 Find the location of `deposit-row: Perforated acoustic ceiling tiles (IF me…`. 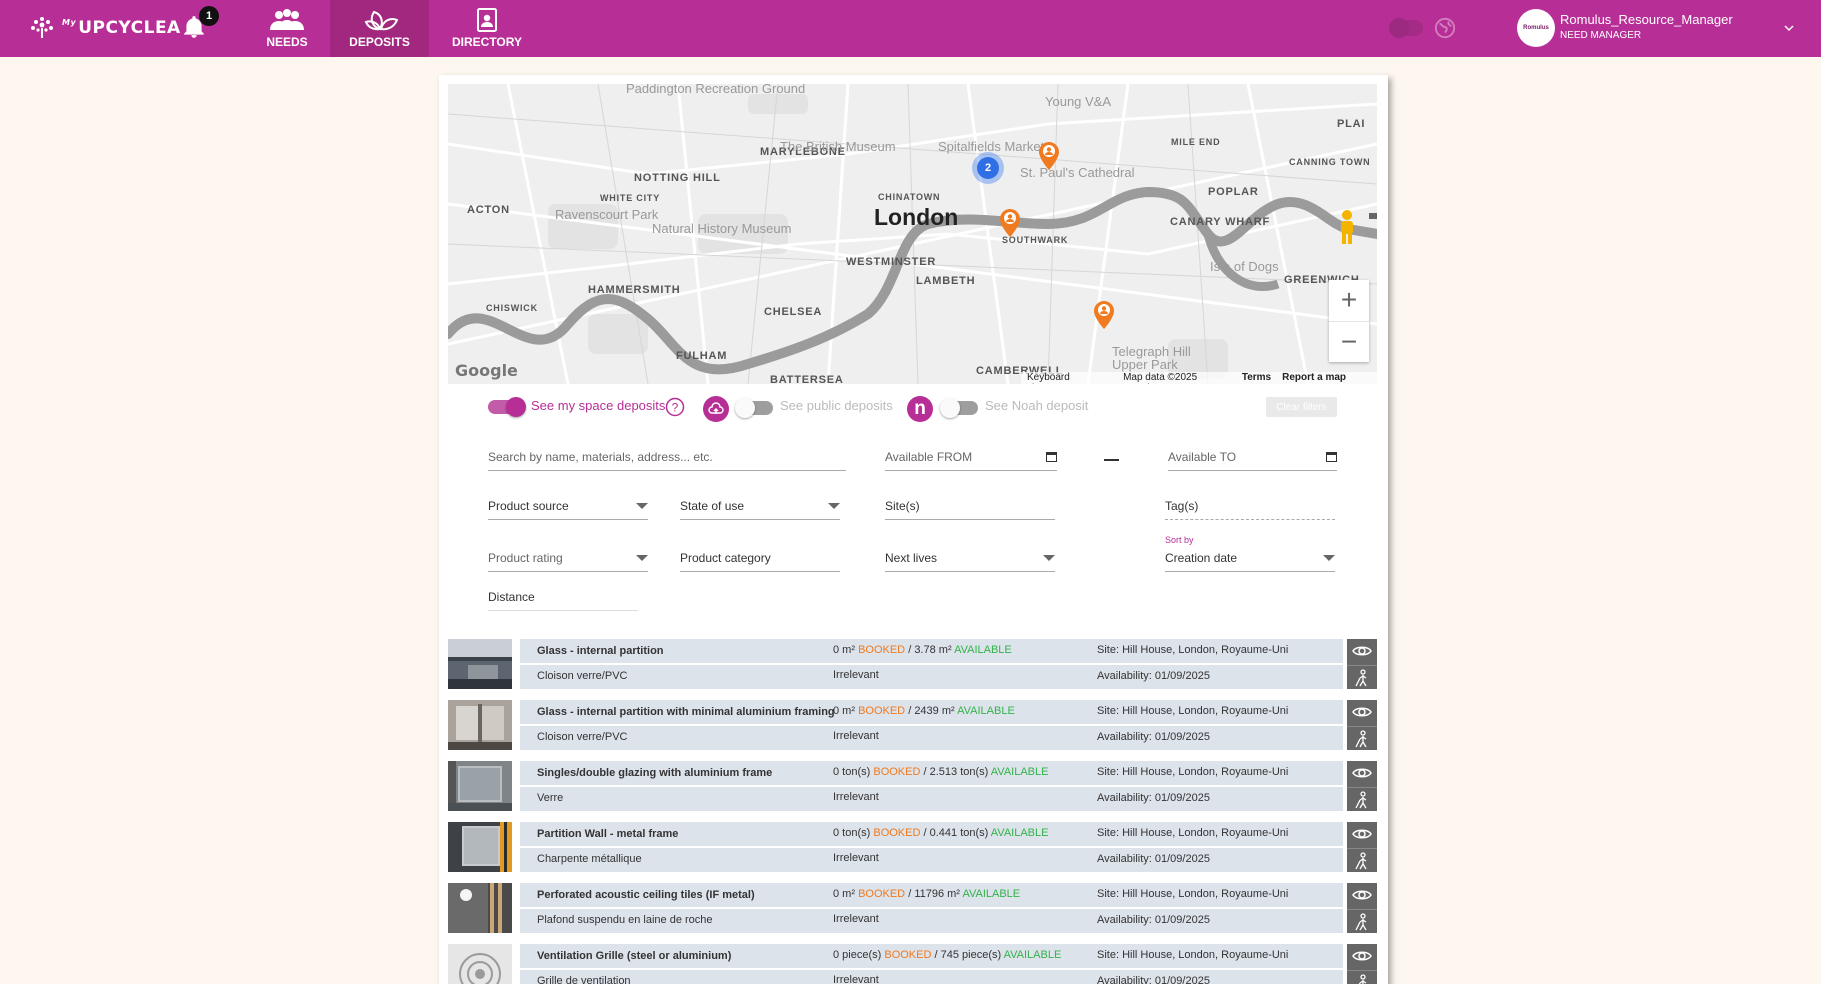

deposit-row: Perforated acoustic ceiling tiles (IF me… is located at coordinates (912, 908).